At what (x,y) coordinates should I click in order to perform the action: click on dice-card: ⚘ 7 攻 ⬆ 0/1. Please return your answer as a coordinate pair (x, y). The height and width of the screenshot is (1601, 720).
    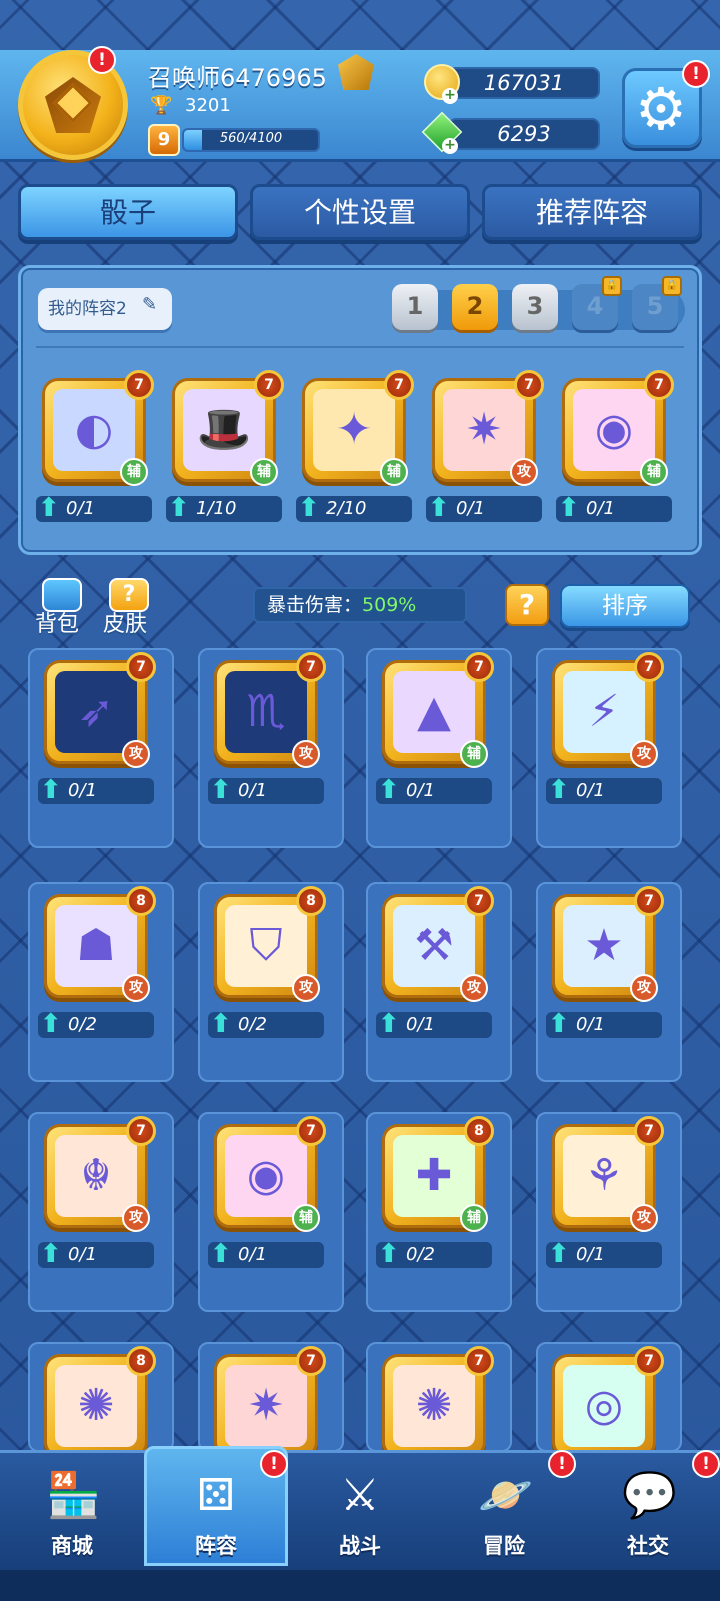
    Looking at the image, I should click on (606, 1198).